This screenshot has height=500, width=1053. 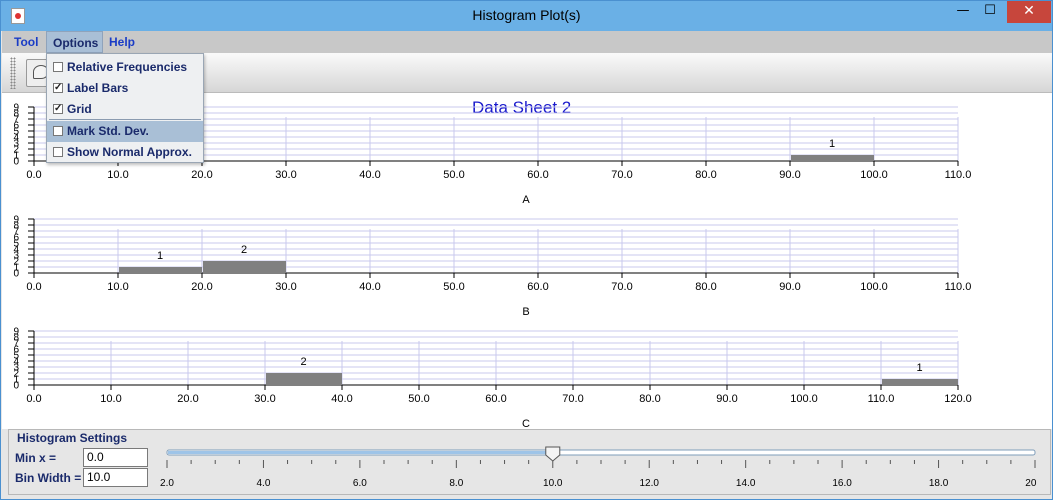 I want to click on menu-help: Help, so click(x=122, y=42).